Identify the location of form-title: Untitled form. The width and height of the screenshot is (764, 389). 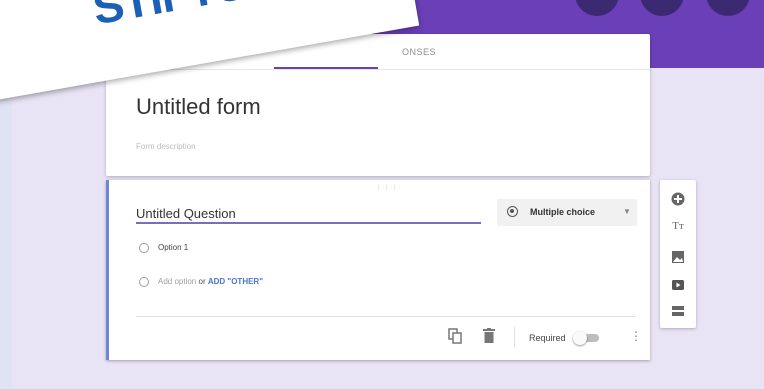
(198, 107).